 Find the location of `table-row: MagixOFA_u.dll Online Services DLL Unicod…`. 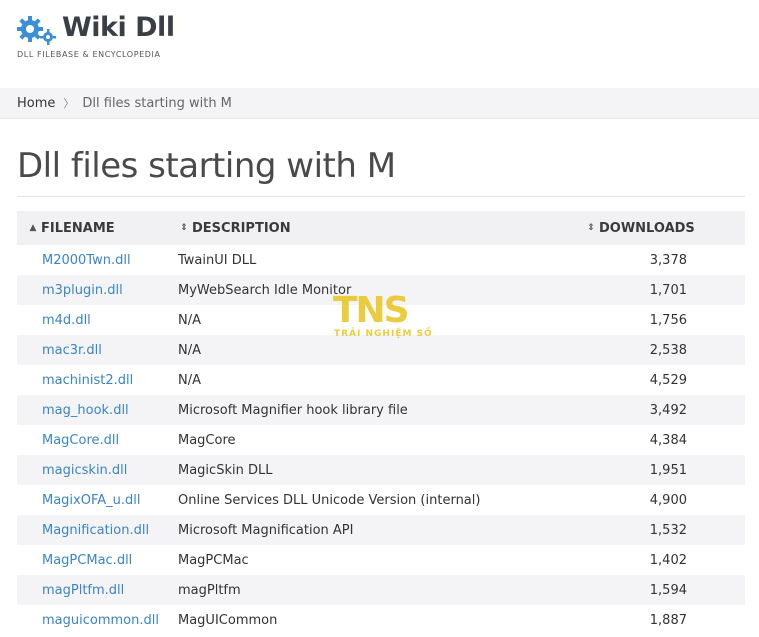

table-row: MagixOFA_u.dll Online Services DLL Unicod… is located at coordinates (381, 500).